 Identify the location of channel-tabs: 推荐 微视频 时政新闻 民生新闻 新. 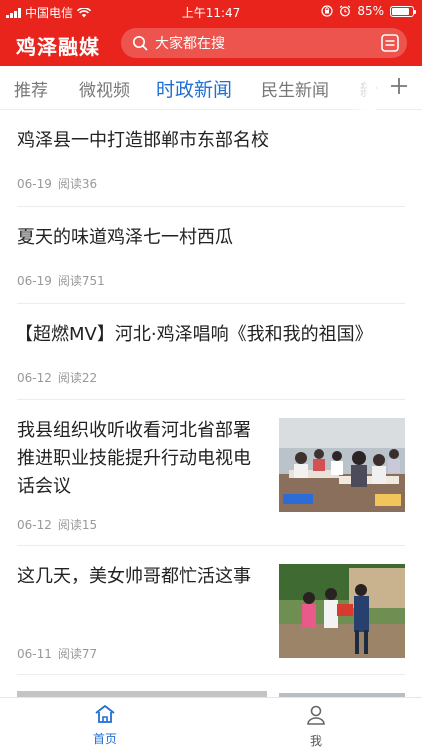
(211, 88).